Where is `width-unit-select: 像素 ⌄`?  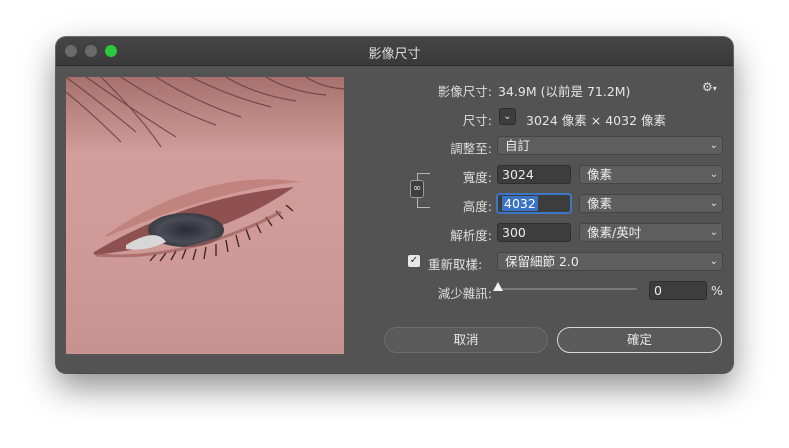 width-unit-select: 像素 ⌄ is located at coordinates (651, 174).